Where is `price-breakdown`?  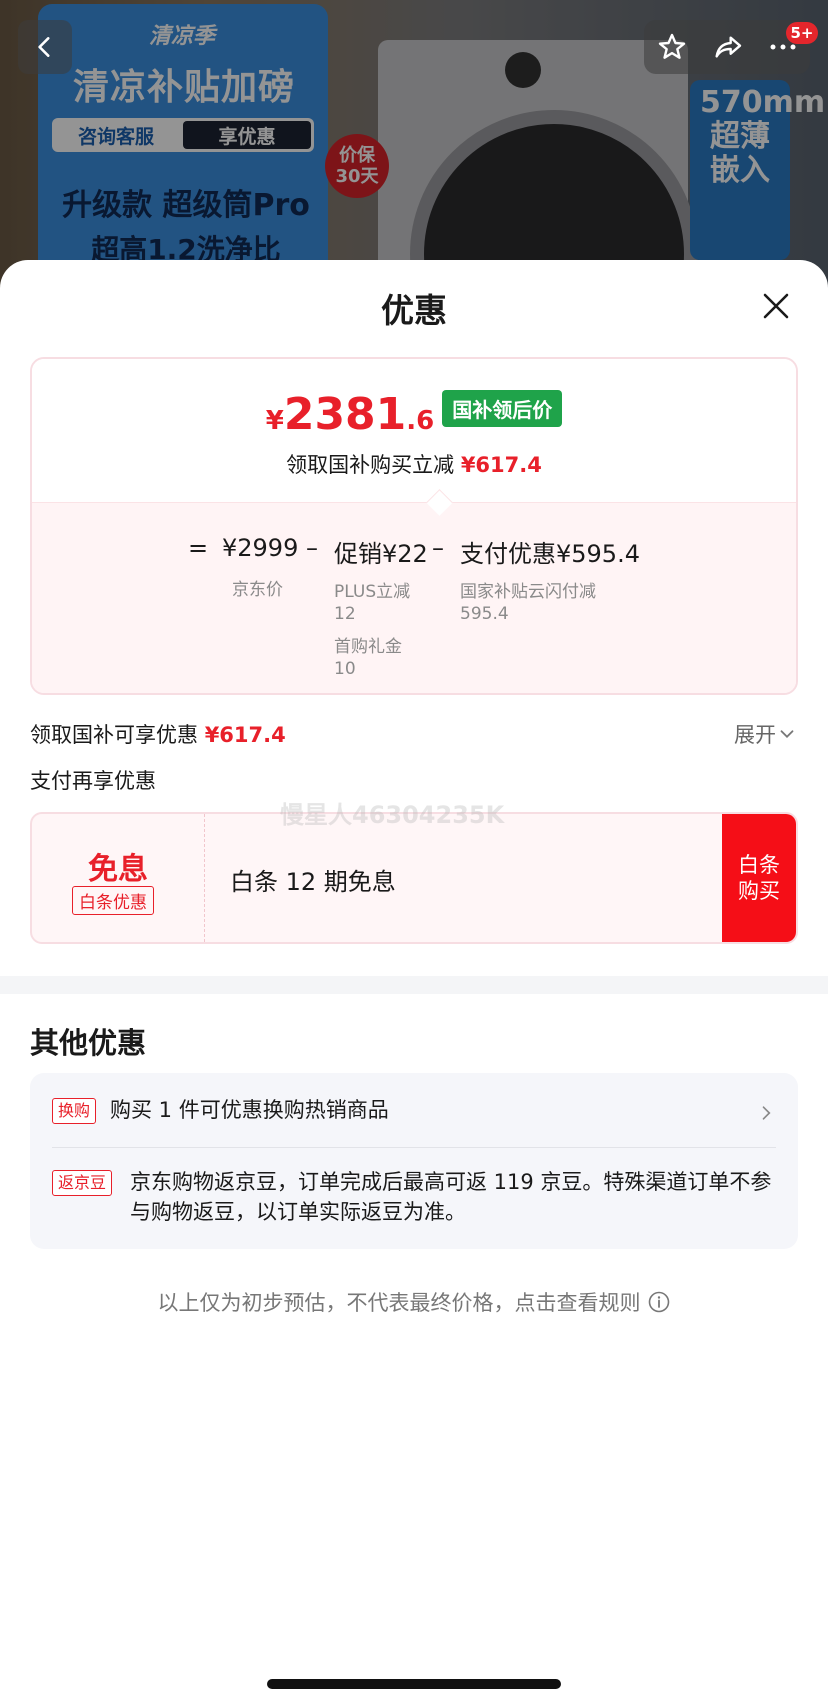
price-breakdown is located at coordinates (414, 597).